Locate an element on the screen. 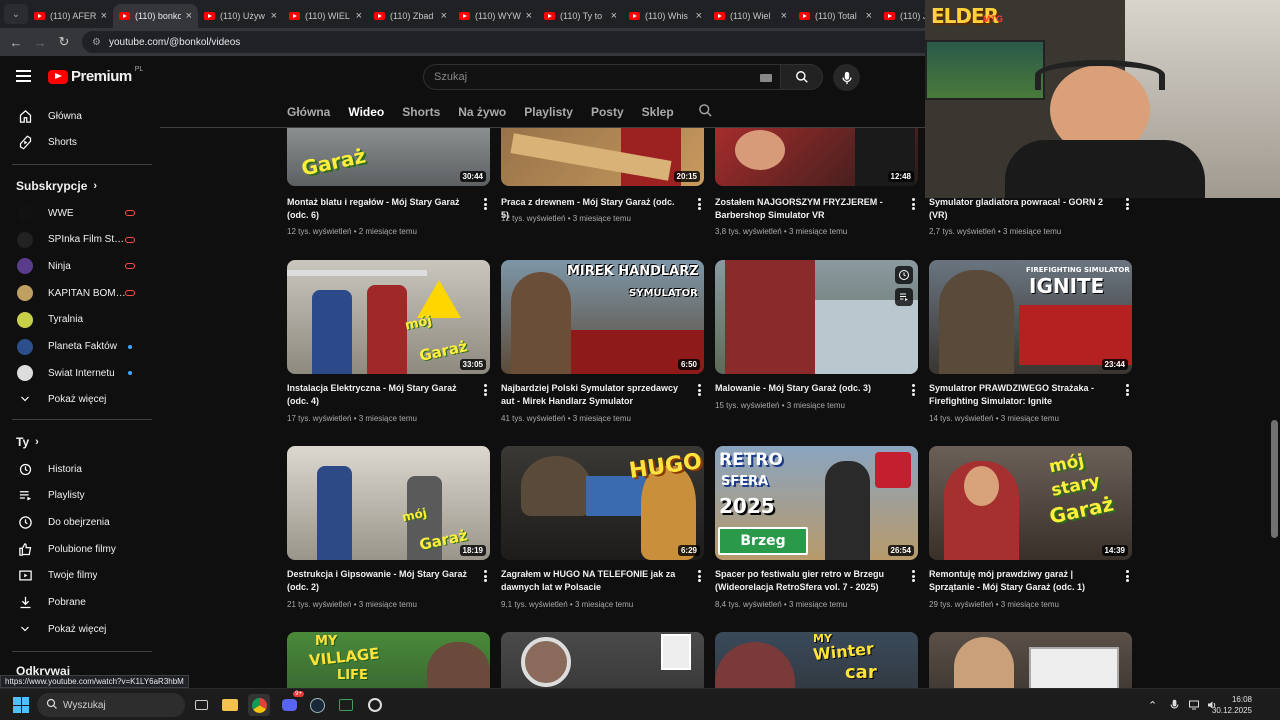 The image size is (1280, 720). tab-home: Główna is located at coordinates (308, 112).